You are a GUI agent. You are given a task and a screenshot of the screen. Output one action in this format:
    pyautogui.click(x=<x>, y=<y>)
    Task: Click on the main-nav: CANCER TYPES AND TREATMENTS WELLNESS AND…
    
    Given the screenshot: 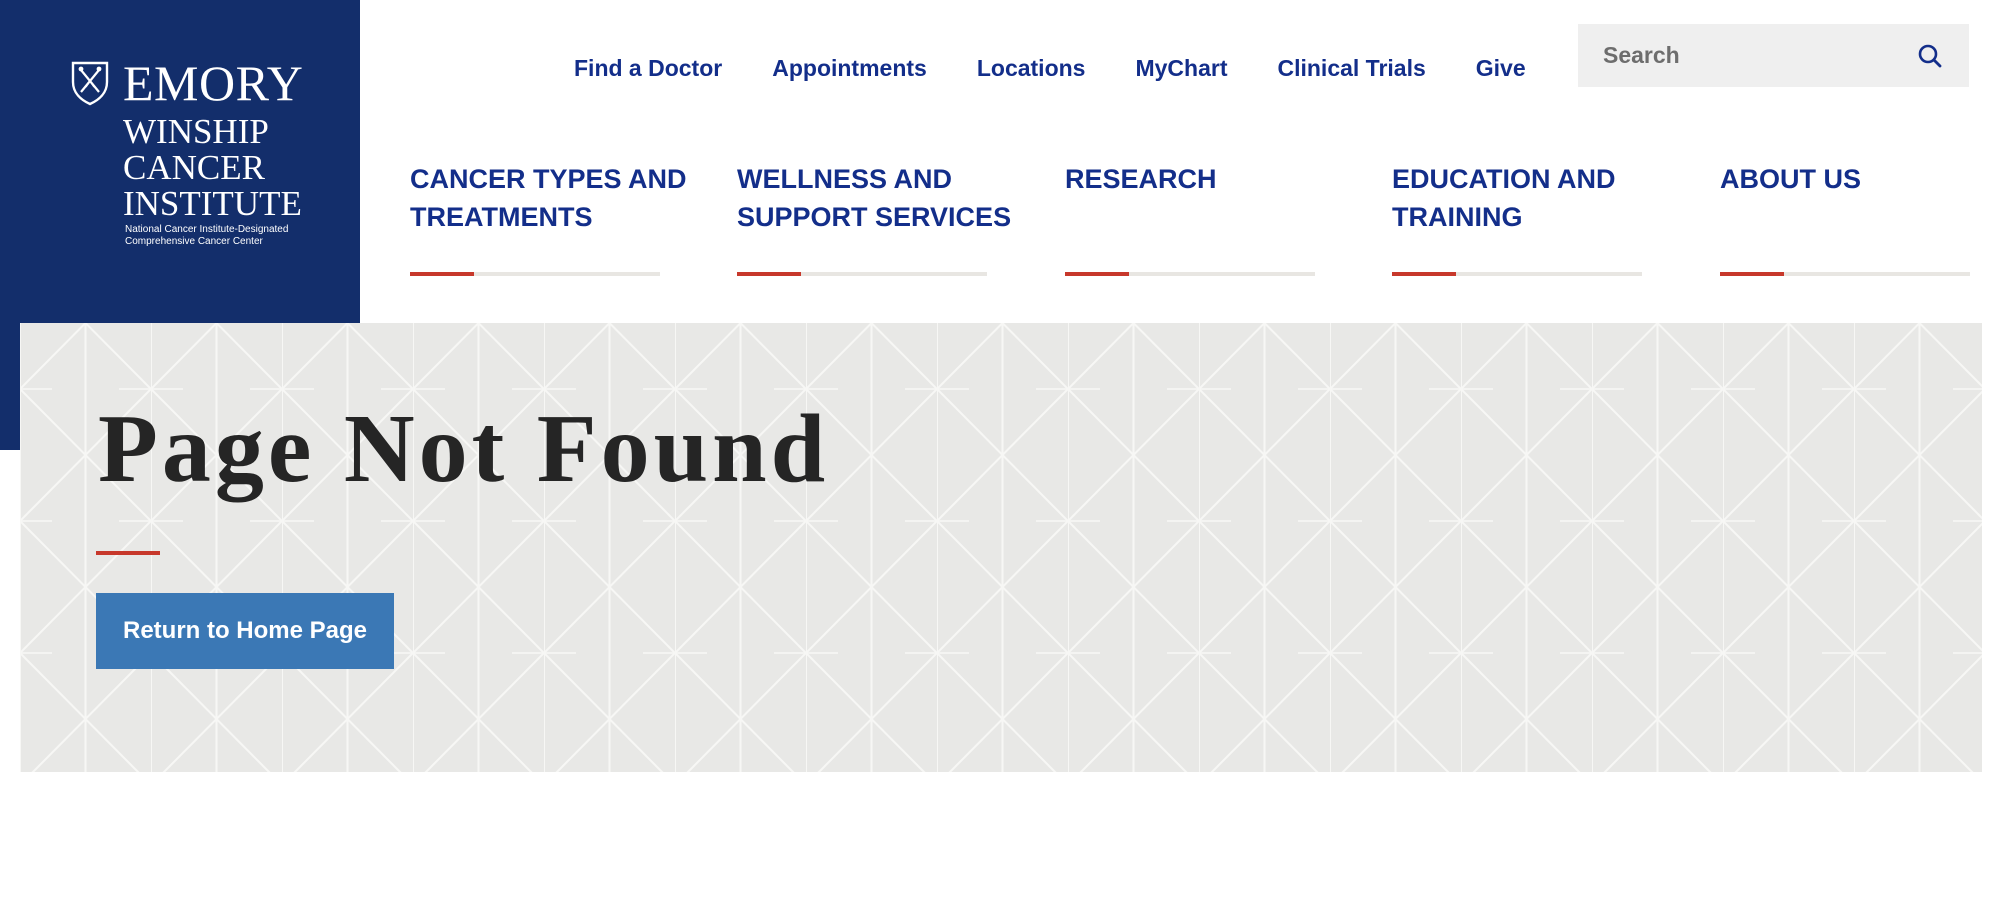 What is the action you would take?
    pyautogui.click(x=1190, y=220)
    